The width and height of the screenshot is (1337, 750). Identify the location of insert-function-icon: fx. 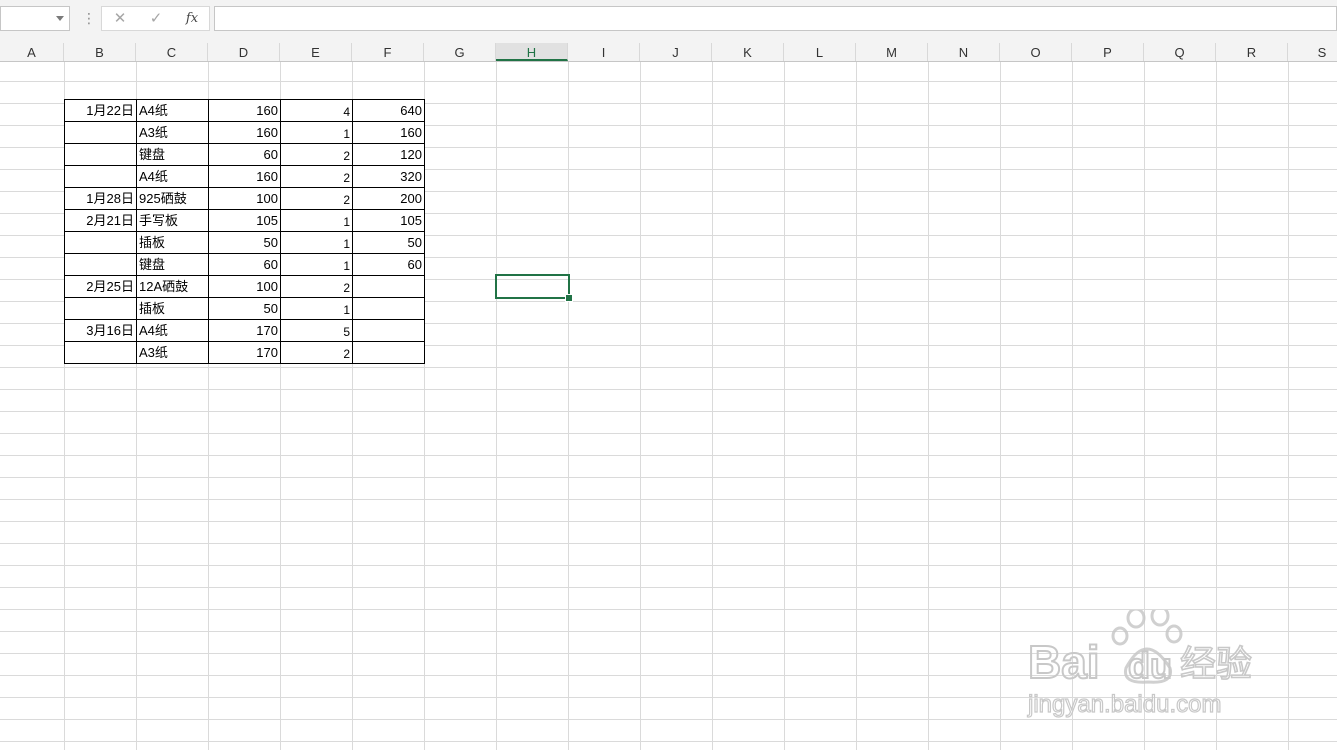
(192, 19).